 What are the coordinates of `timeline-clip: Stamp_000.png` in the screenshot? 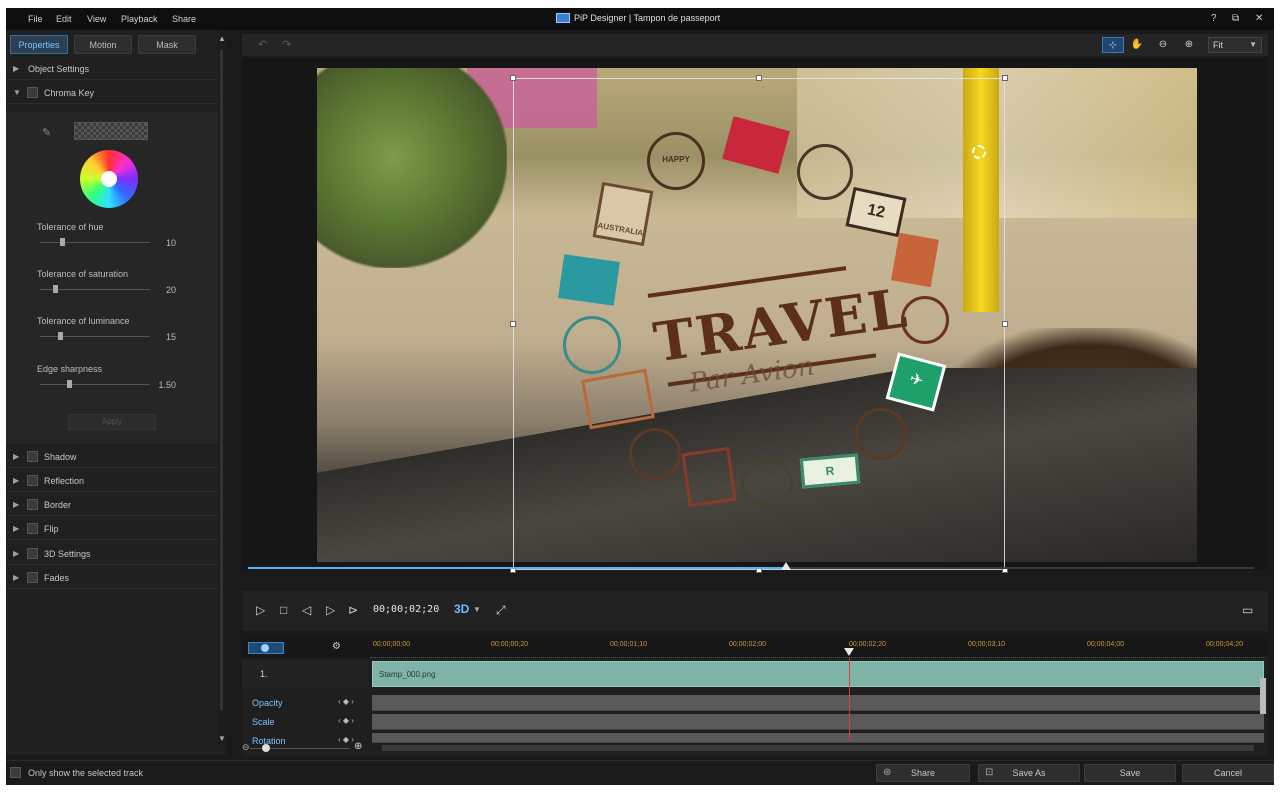 It's located at (818, 674).